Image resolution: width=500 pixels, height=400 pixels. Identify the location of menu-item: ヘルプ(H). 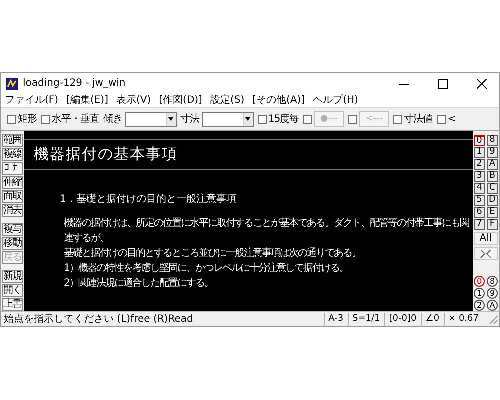
(335, 100).